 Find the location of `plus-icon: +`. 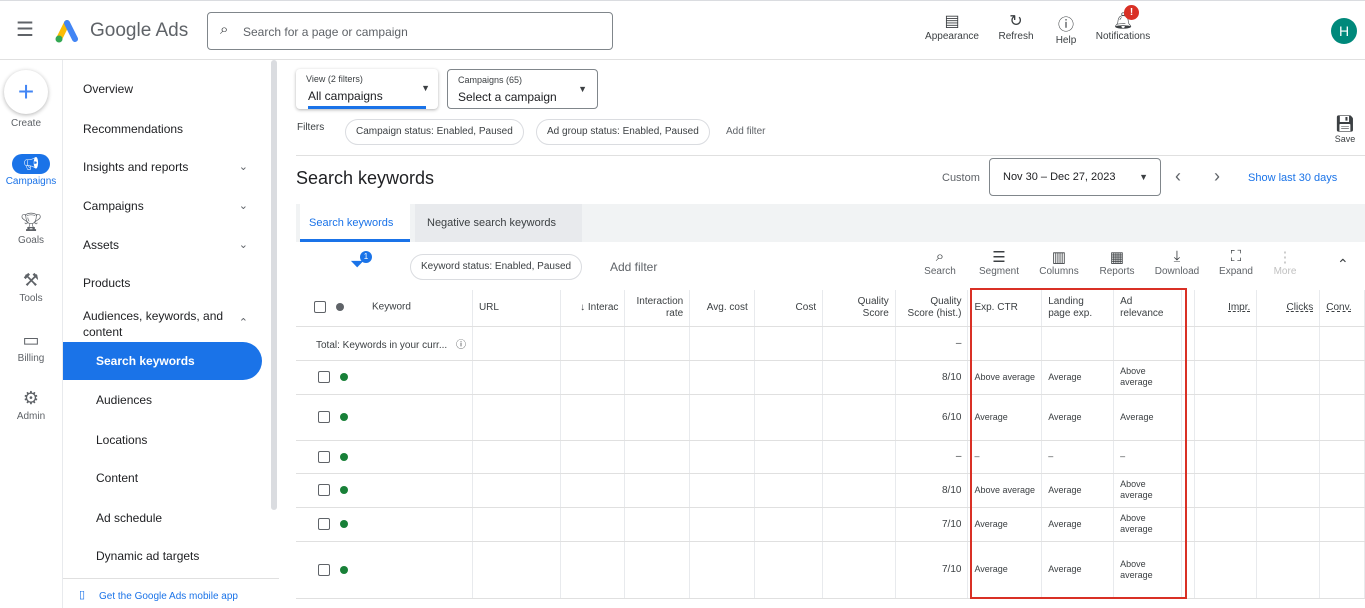

plus-icon: + is located at coordinates (26, 91).